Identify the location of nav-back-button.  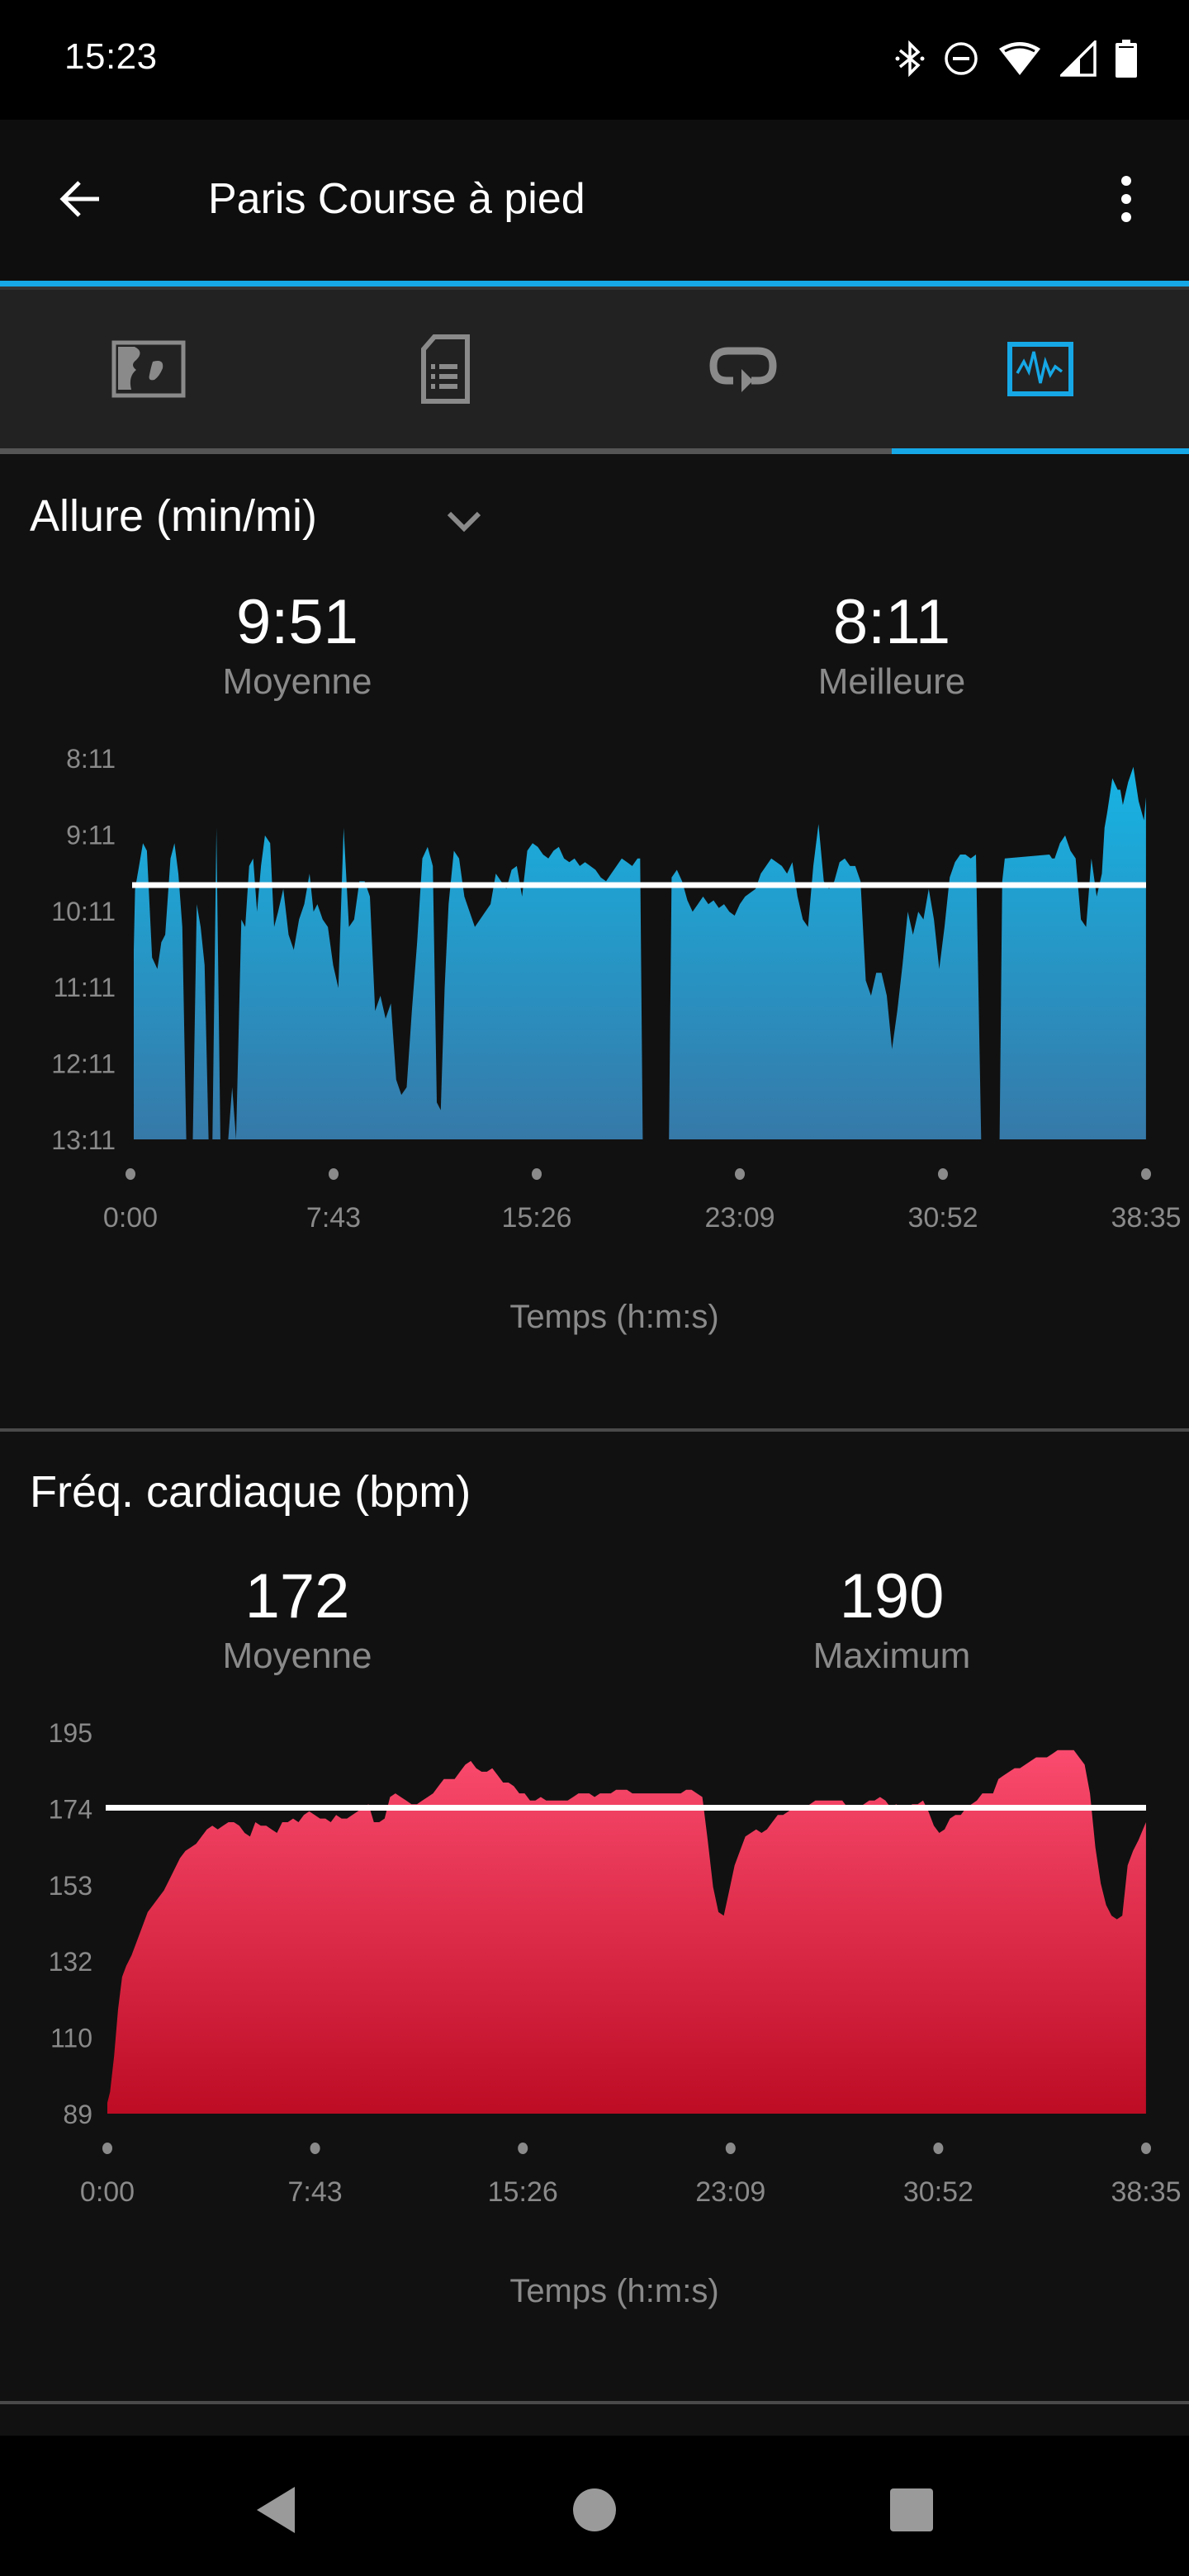
(276, 2510).